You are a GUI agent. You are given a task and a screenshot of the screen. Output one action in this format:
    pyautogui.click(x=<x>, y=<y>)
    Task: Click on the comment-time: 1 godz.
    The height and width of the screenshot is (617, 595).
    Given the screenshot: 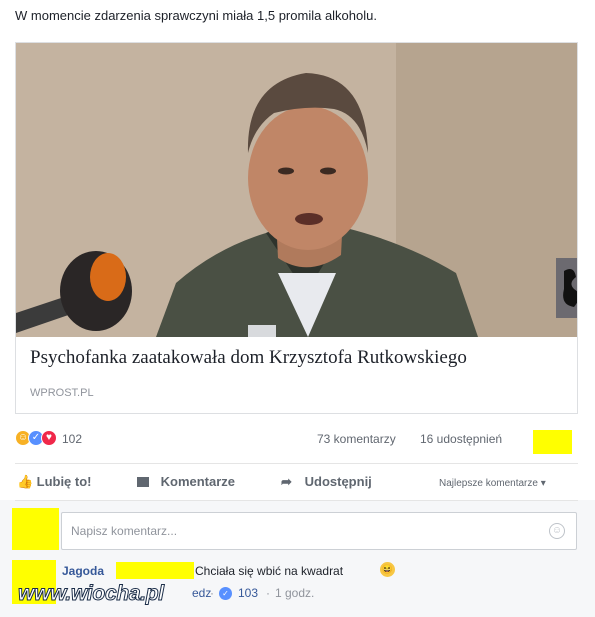 What is the action you would take?
    pyautogui.click(x=294, y=593)
    